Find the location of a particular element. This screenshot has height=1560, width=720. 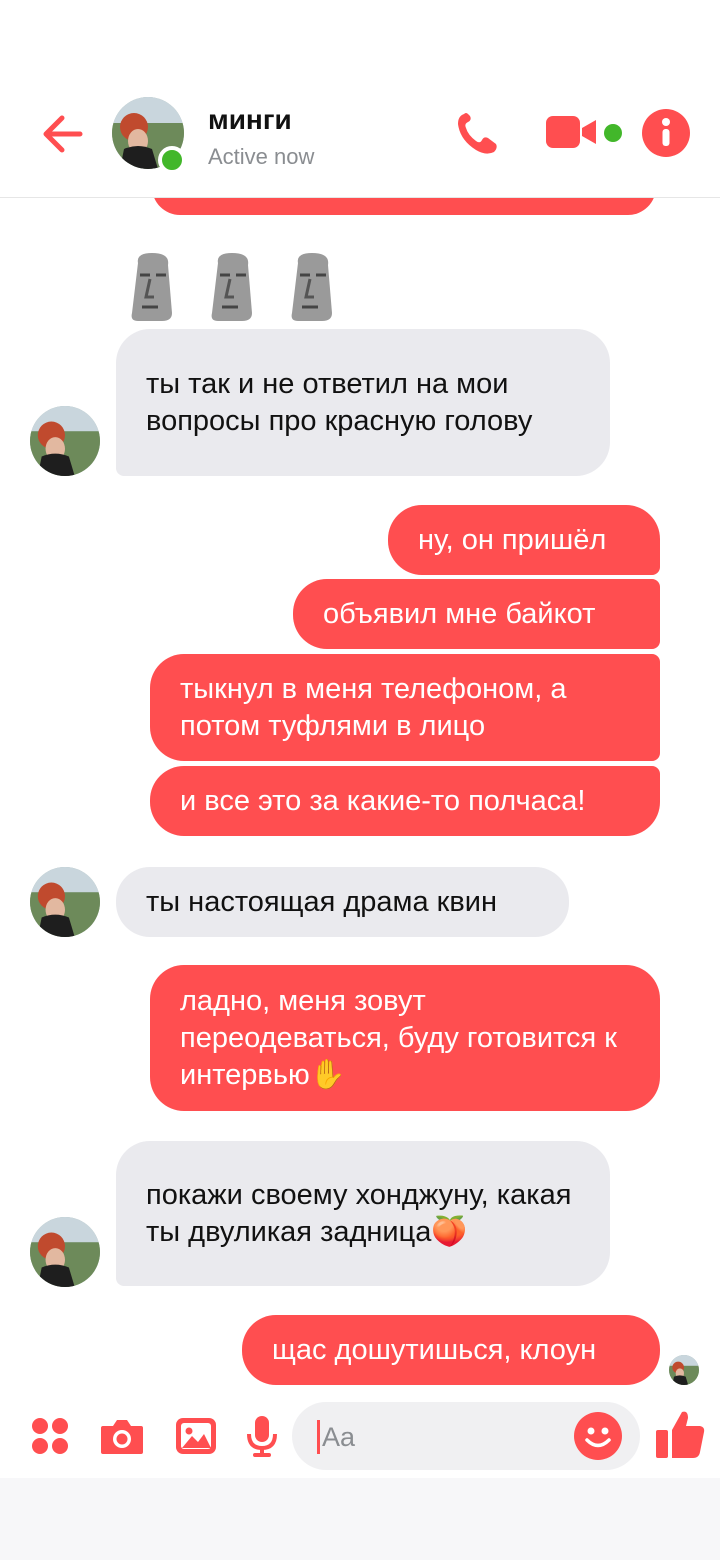

phone-icon is located at coordinates (476, 134).